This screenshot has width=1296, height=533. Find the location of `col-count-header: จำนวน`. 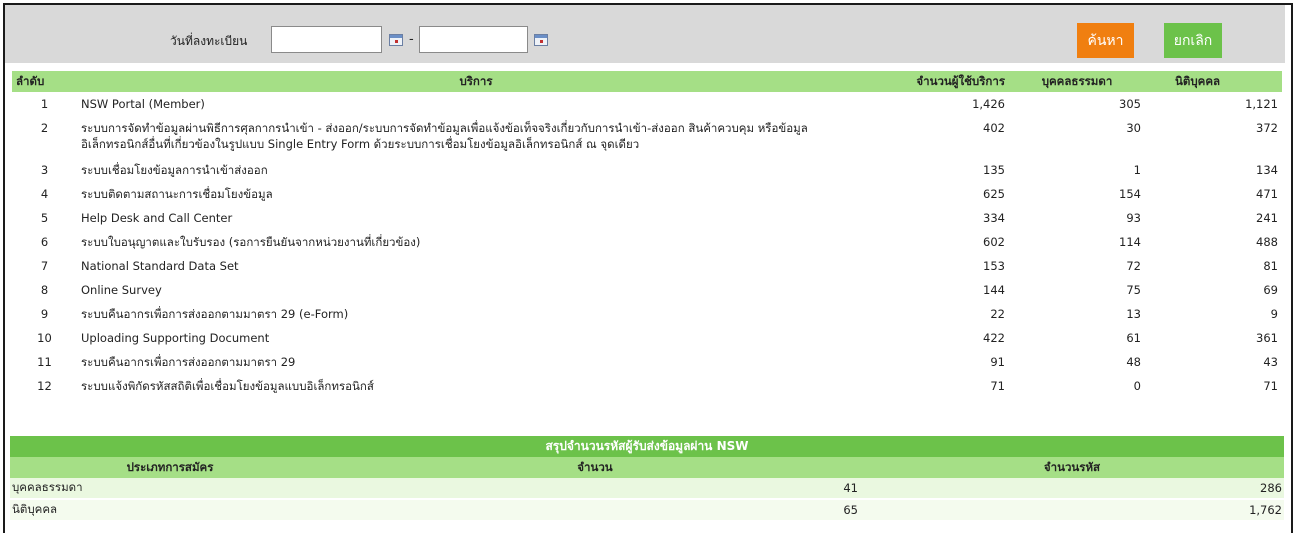

col-count-header: จำนวน is located at coordinates (595, 467).